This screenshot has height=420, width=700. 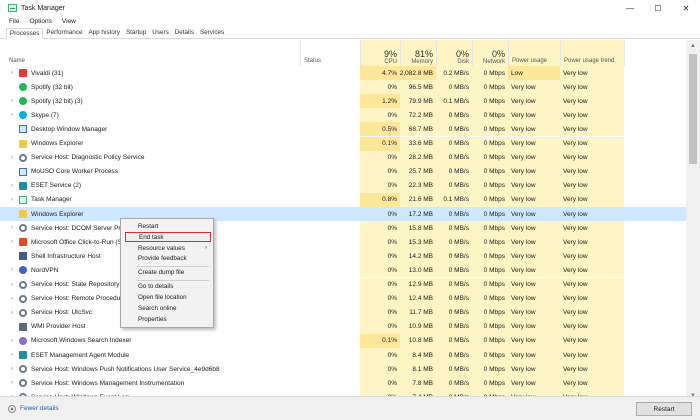 I want to click on column-header-network: 0% Network, so click(x=490, y=53).